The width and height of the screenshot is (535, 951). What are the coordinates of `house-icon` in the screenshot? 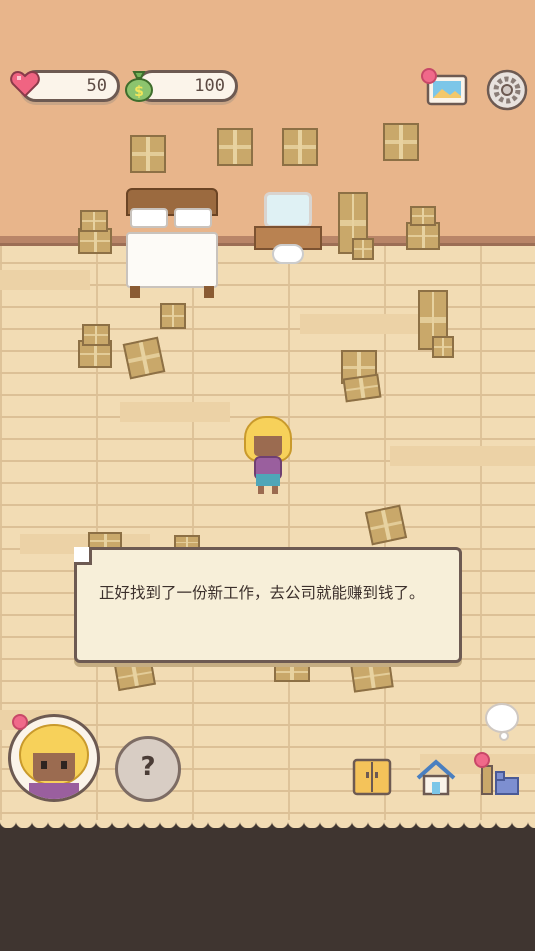 It's located at (436, 777).